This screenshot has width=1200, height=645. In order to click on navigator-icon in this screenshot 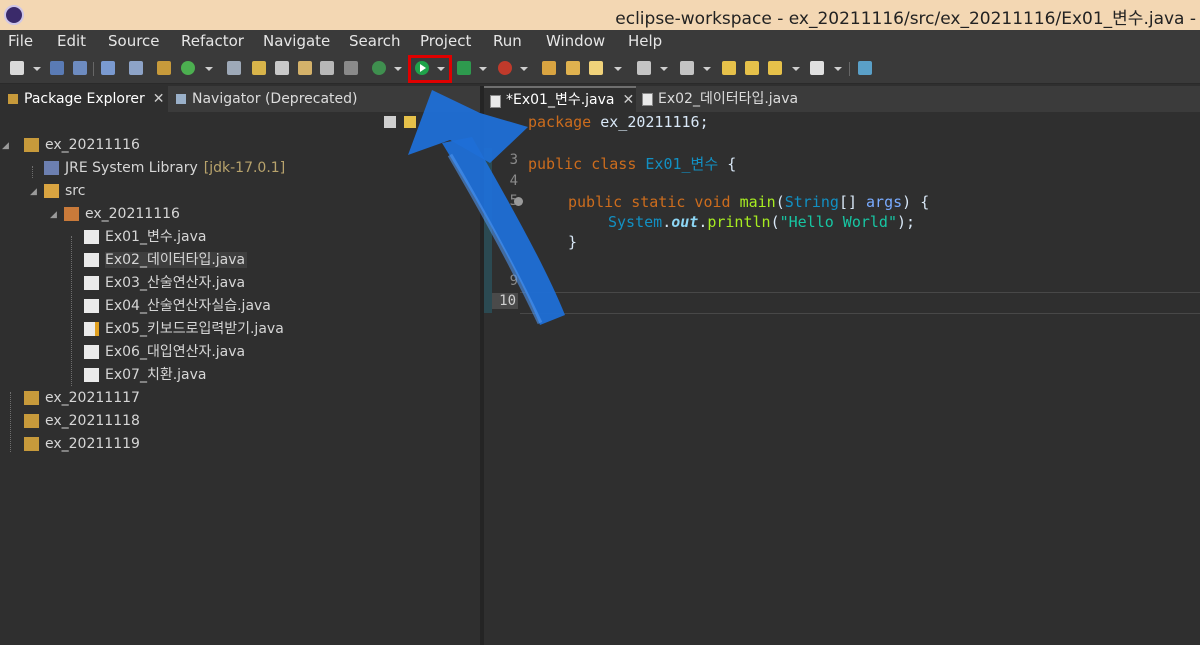, I will do `click(181, 99)`.